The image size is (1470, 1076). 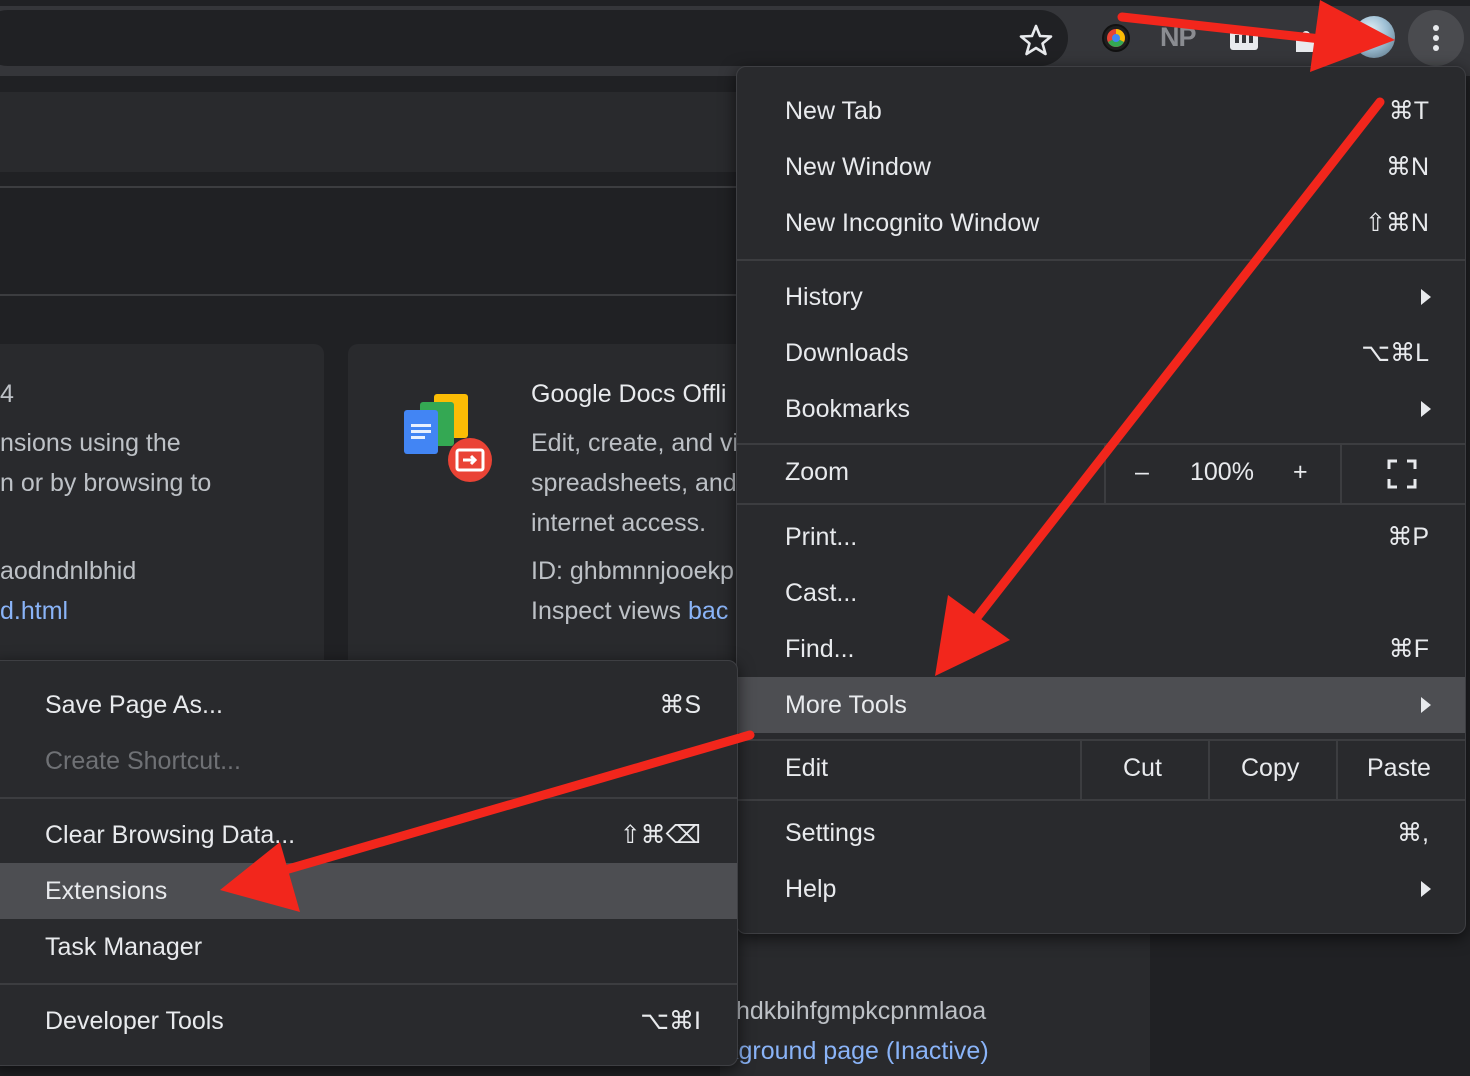 What do you see at coordinates (368, 835) in the screenshot?
I see `menu-item-clear-browsing-data: Clear Browsing Data... ⇧⌘⌫` at bounding box center [368, 835].